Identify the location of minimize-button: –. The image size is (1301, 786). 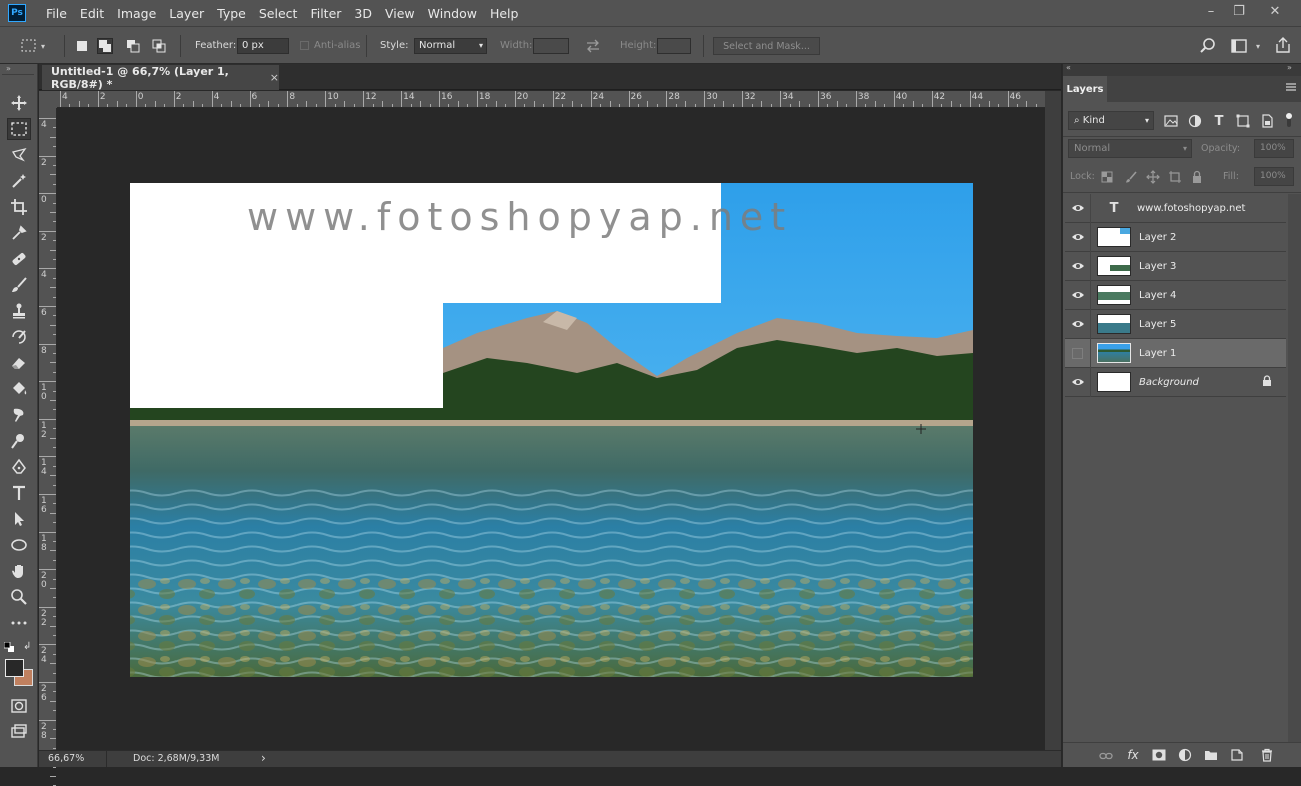
(1211, 11).